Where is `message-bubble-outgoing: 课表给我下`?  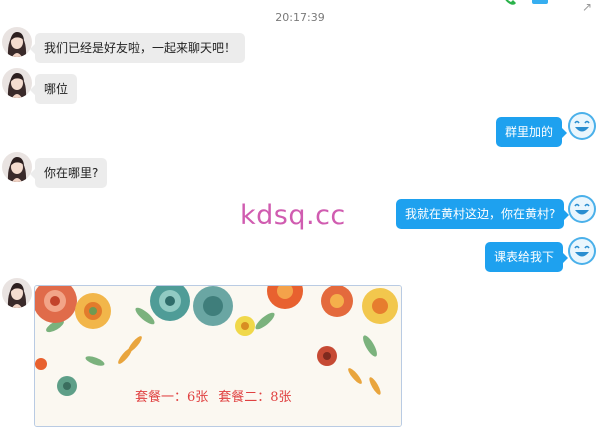
message-bubble-outgoing: 课表给我下 is located at coordinates (527, 257).